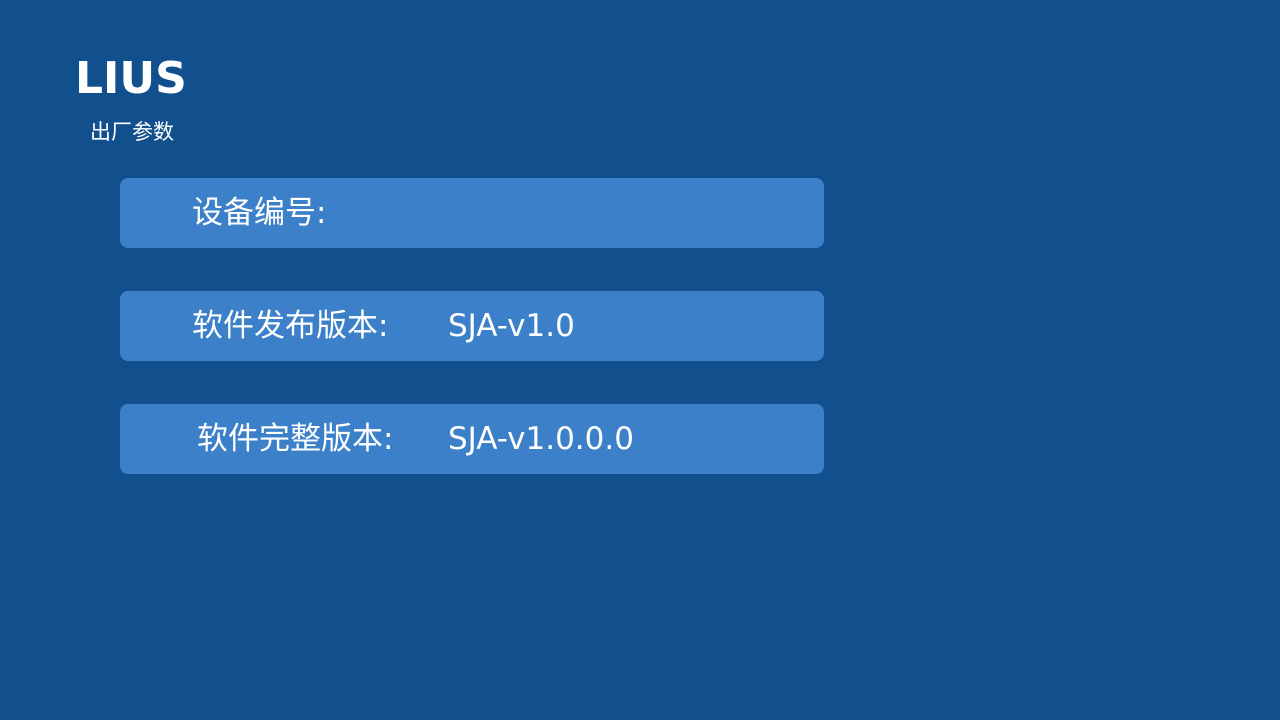 The image size is (1280, 720). I want to click on device-serial-row: 设备编号:, so click(472, 213).